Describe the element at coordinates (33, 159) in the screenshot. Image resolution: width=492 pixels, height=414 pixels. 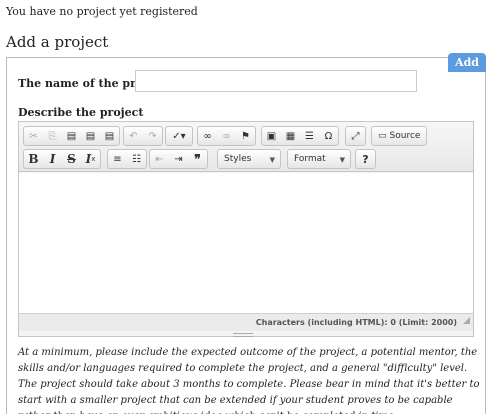
I see `bold-icon: B` at that location.